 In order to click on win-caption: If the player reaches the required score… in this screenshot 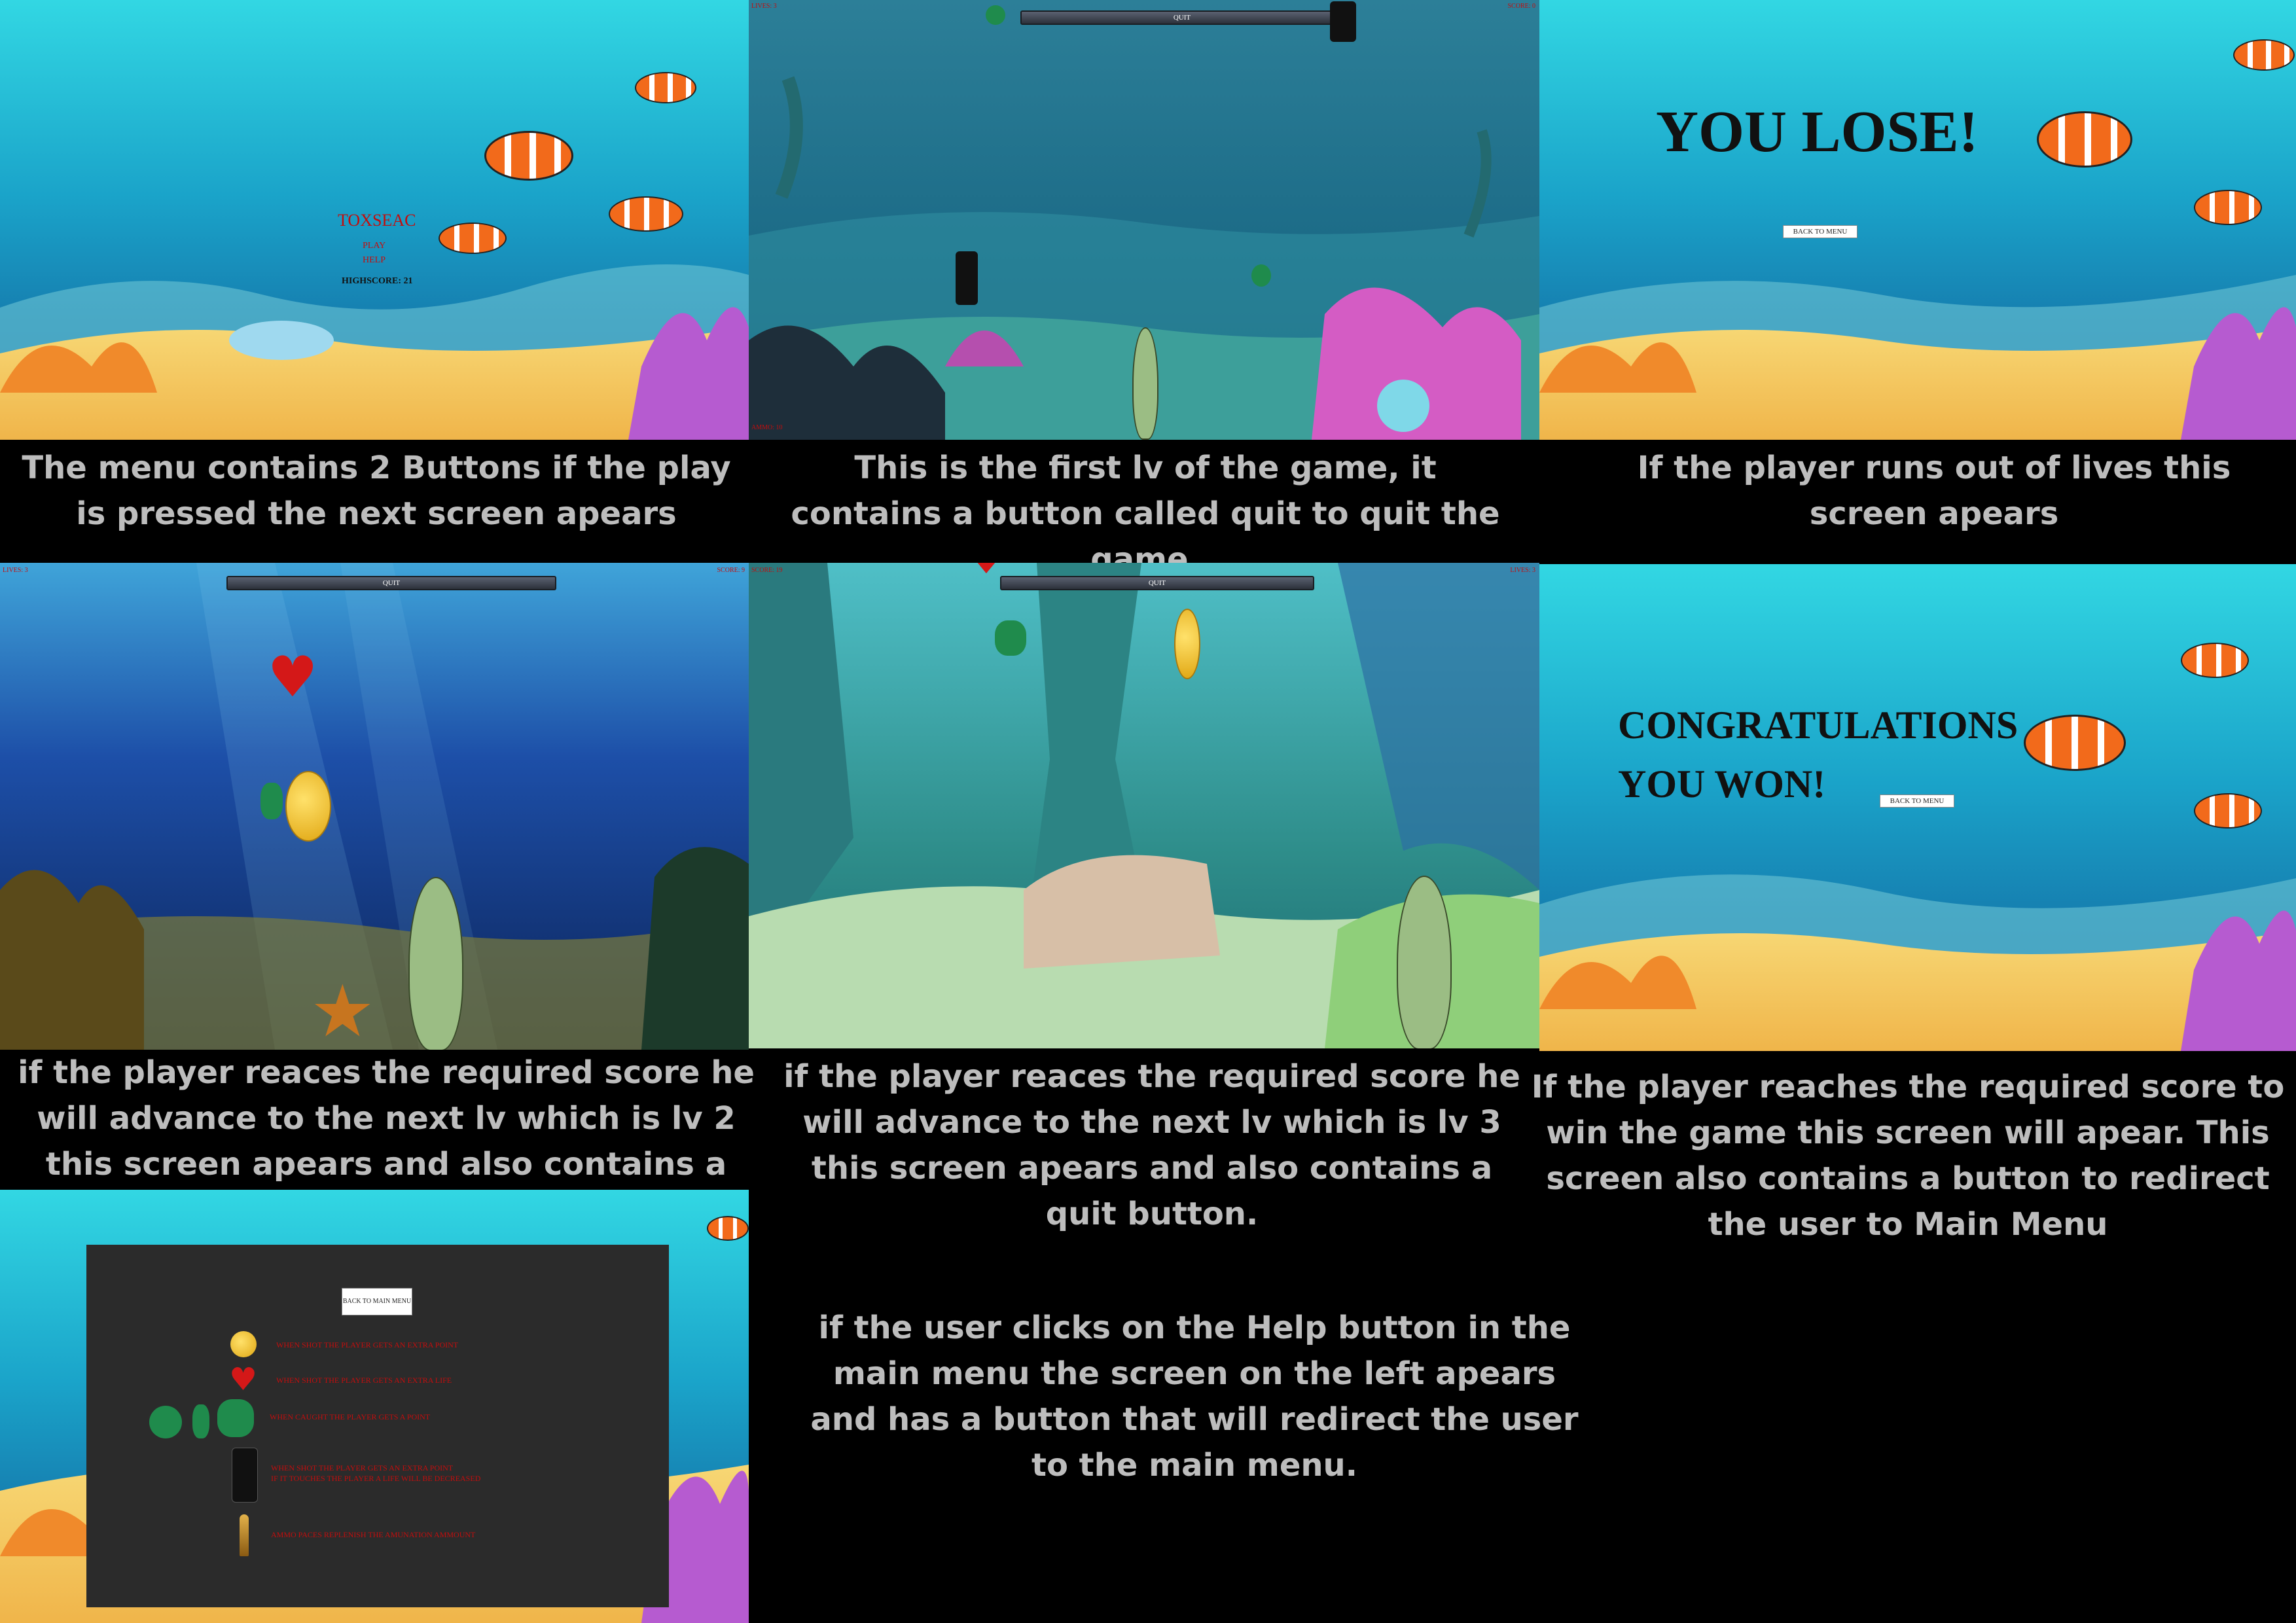, I will do `click(1908, 1156)`.